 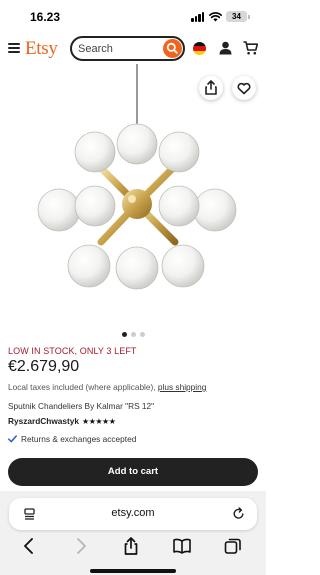 I want to click on product-price: €2.679,90, so click(x=44, y=366).